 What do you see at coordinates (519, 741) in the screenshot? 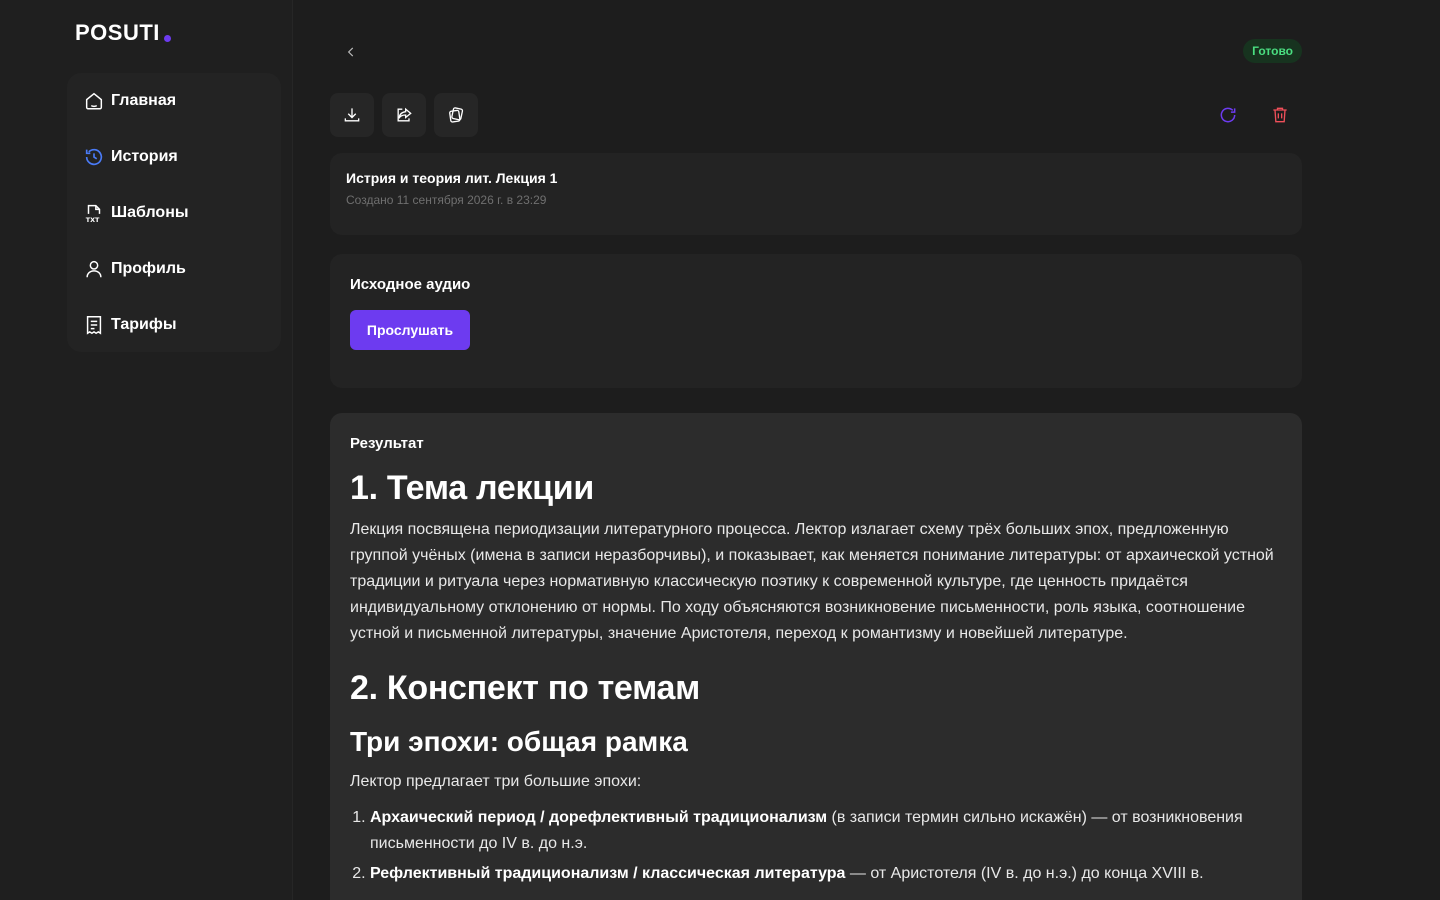
I see `epochs-heading: Три эпохи: общая рамка` at bounding box center [519, 741].